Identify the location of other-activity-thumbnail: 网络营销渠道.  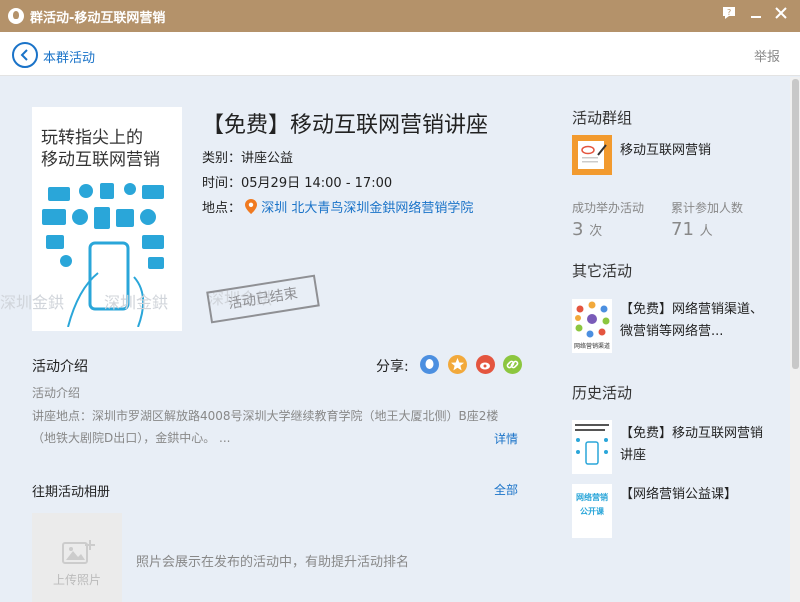
(592, 326).